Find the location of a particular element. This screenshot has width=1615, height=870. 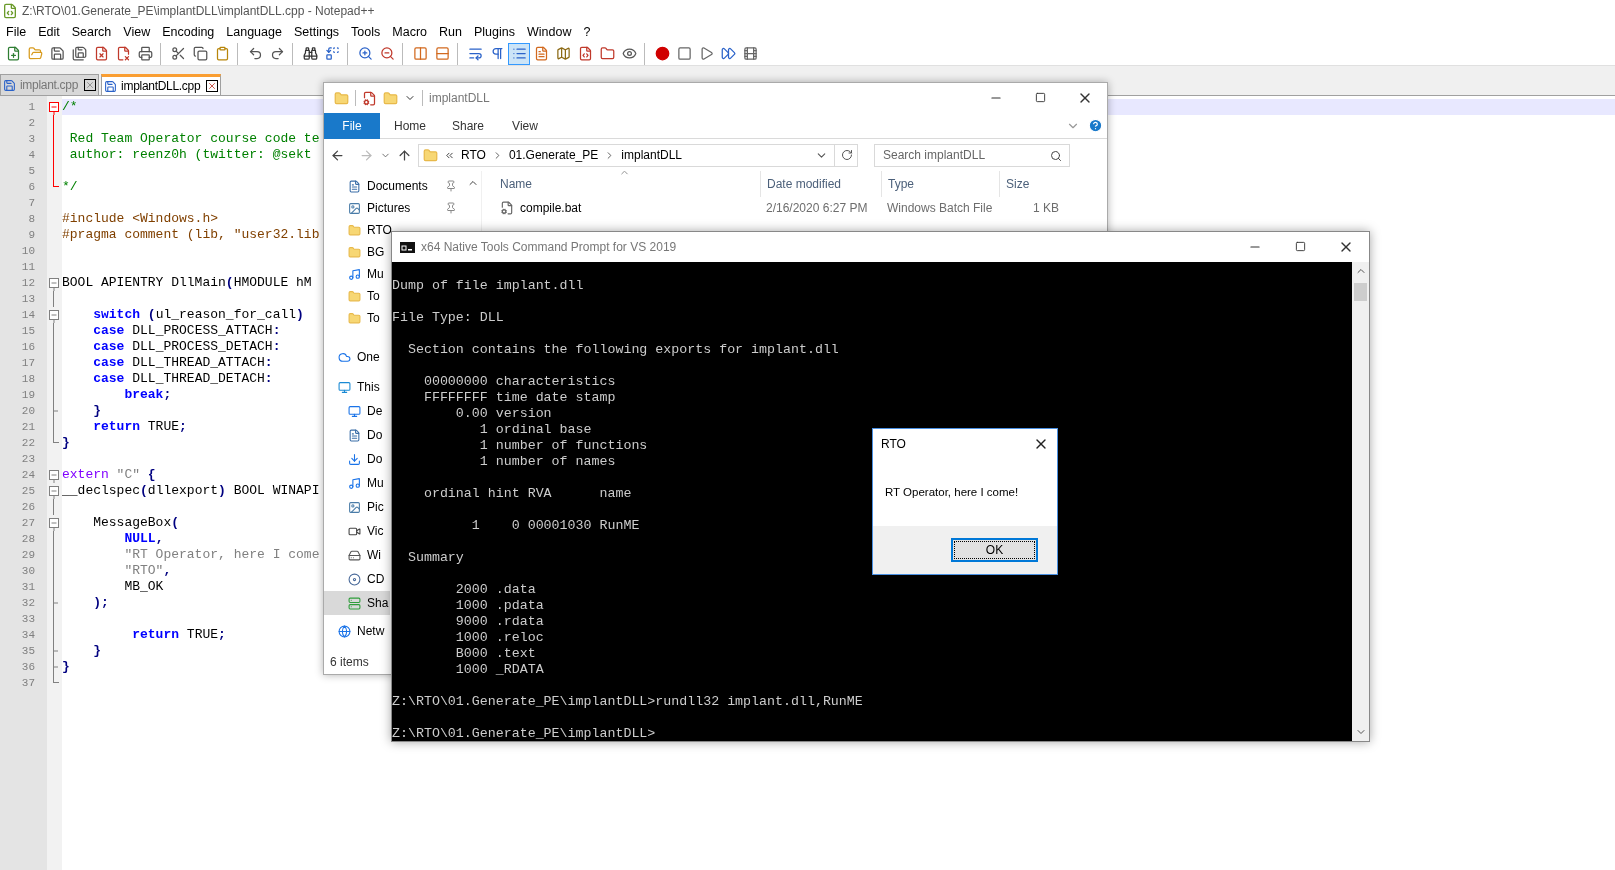

menu-item: Tools is located at coordinates (366, 32).